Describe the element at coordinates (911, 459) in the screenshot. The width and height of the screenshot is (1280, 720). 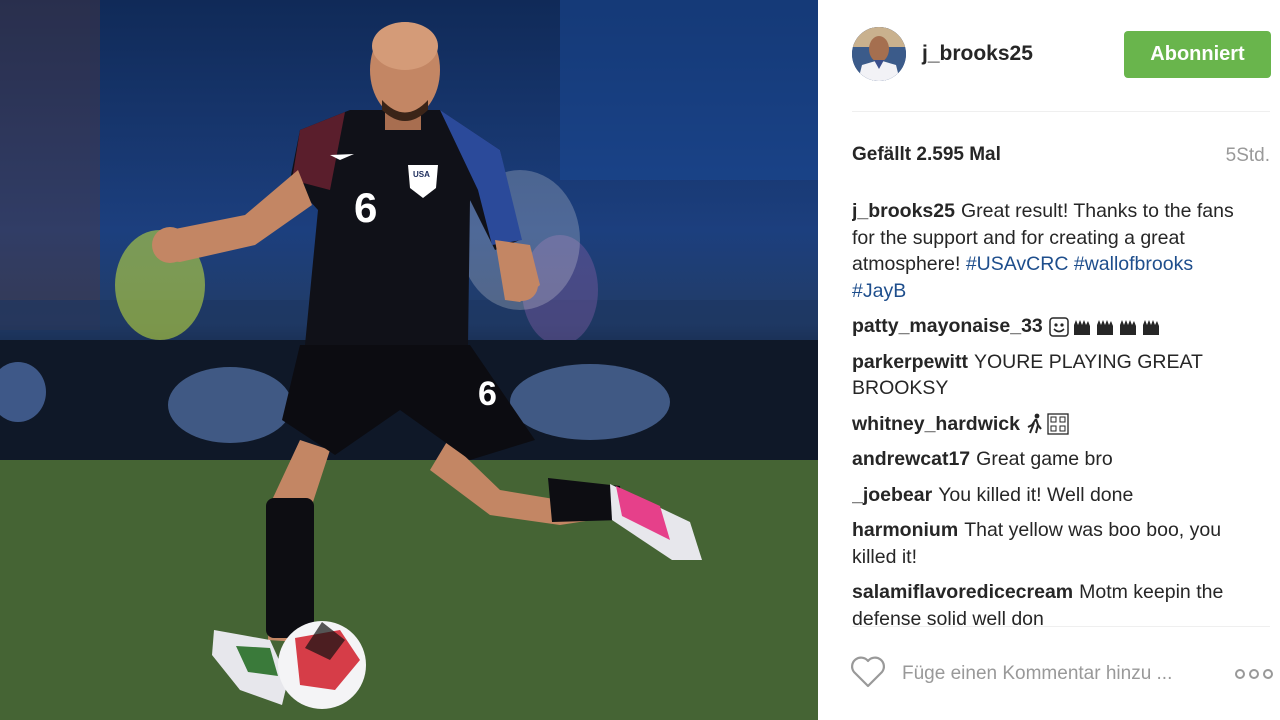
I see `comment-username: andrewcat17` at that location.